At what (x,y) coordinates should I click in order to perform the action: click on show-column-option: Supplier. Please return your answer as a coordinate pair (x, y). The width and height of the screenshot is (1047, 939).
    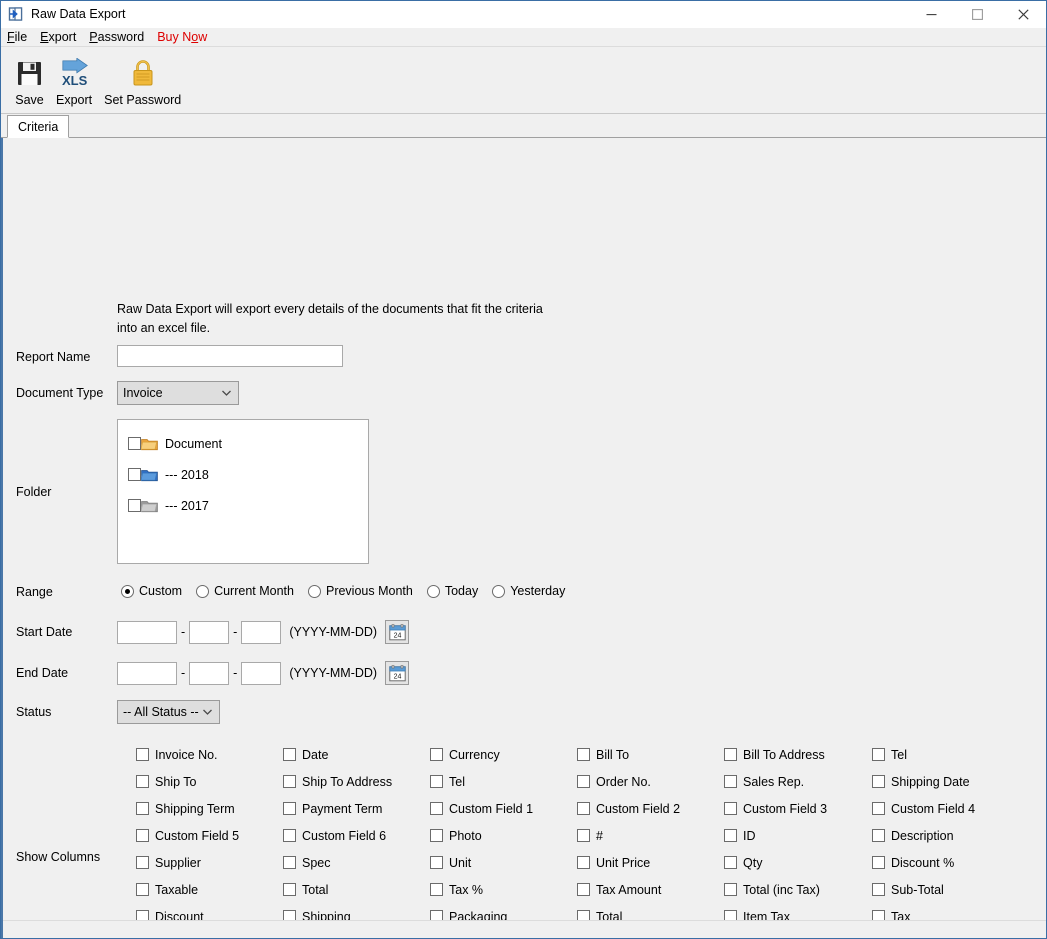
    Looking at the image, I should click on (209, 862).